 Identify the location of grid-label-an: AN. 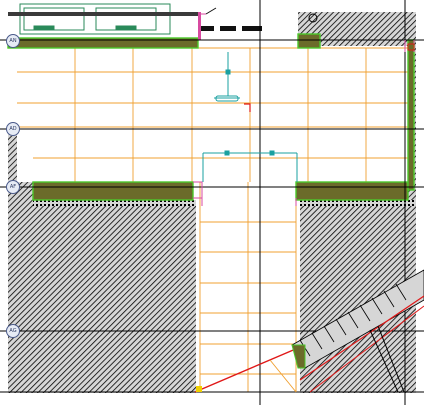
(13, 41).